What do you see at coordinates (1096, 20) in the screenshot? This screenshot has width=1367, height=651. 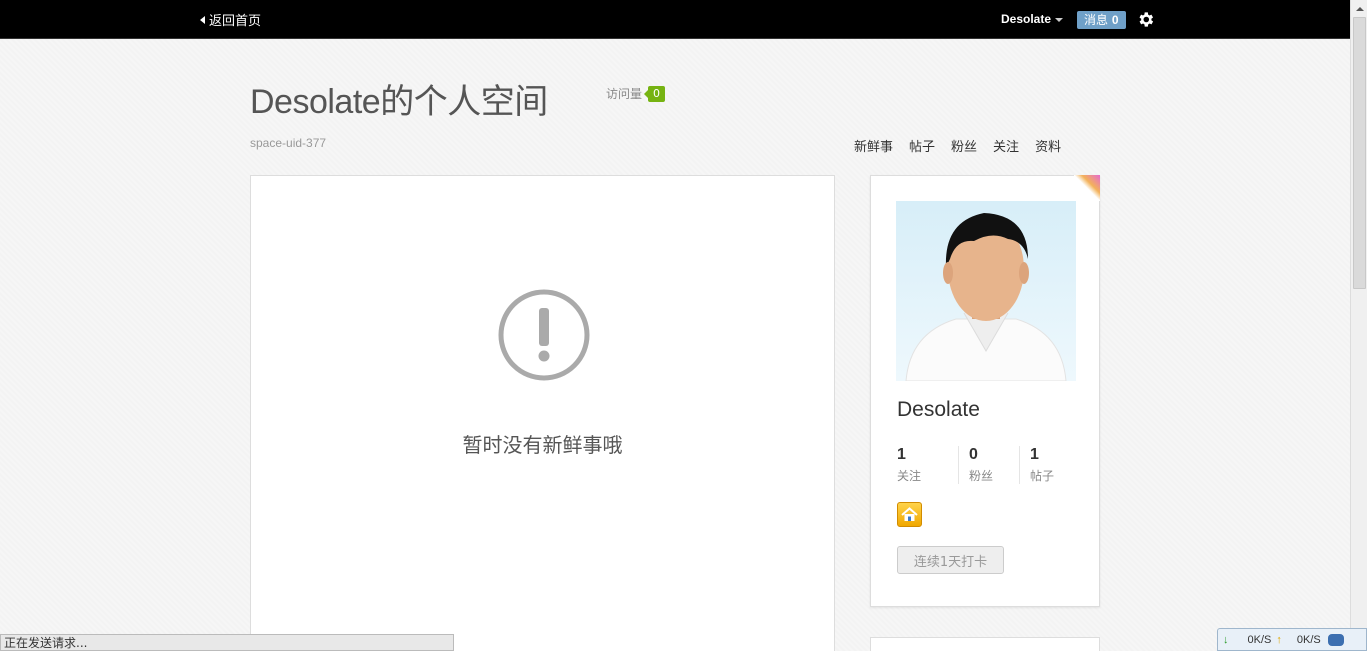 I see `messages-label: 消息` at bounding box center [1096, 20].